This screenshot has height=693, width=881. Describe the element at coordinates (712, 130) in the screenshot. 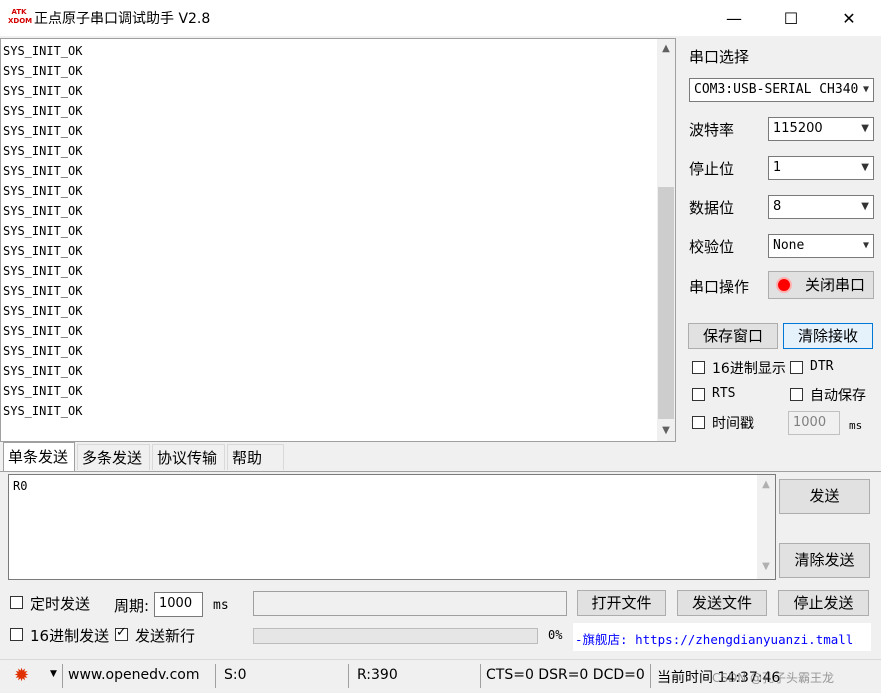

I see `baud-label: 波特率` at that location.